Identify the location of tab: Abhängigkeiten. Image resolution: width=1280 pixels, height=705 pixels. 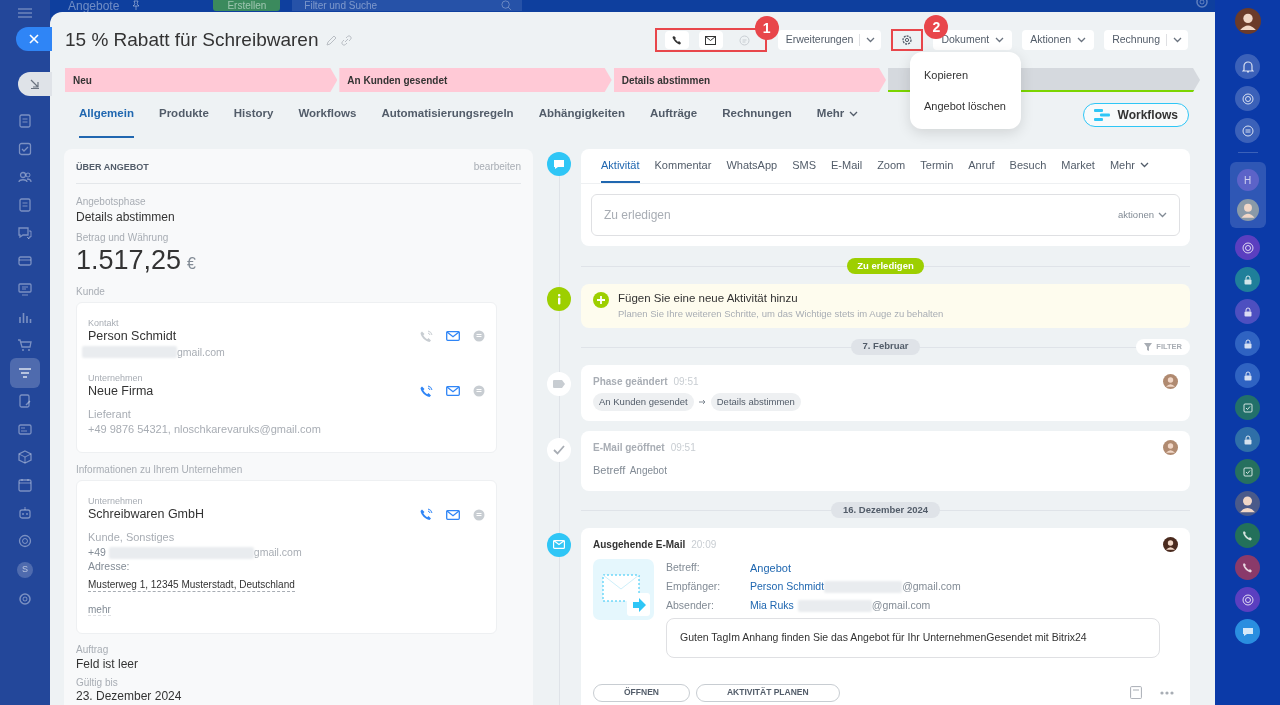
(581, 115).